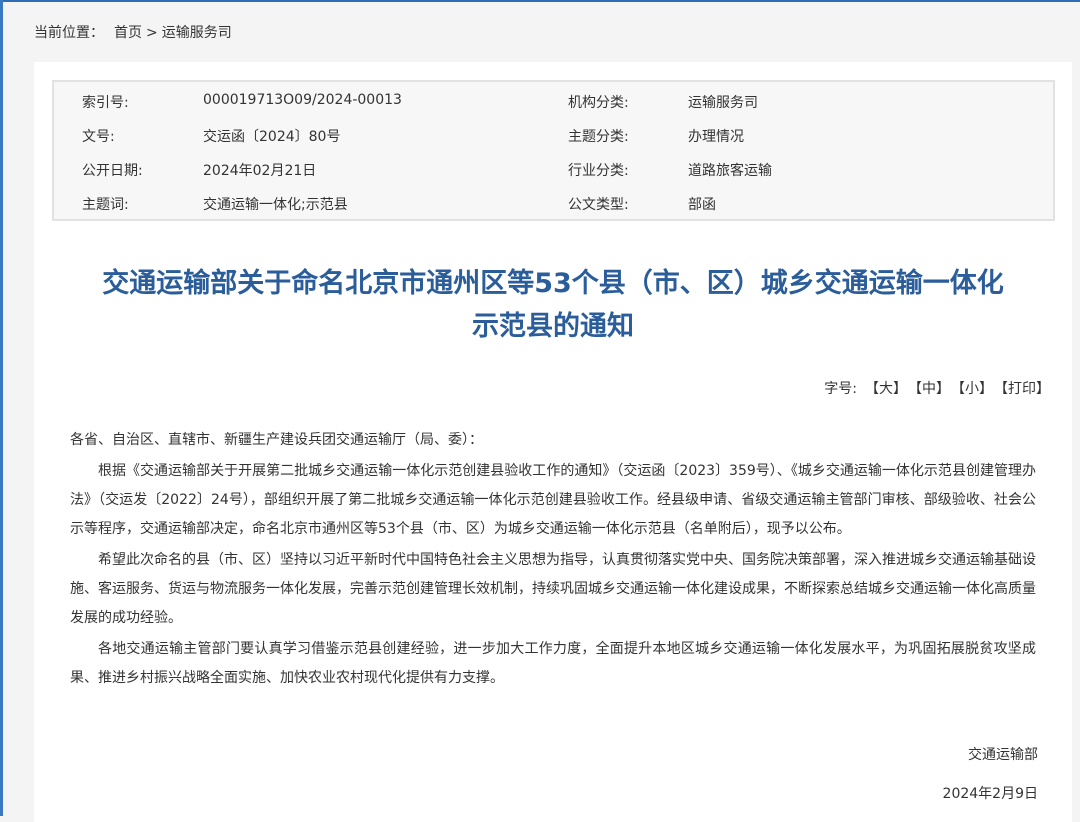 The width and height of the screenshot is (1080, 822). What do you see at coordinates (932, 389) in the screenshot?
I see `font-size-medium-button: 【中】` at bounding box center [932, 389].